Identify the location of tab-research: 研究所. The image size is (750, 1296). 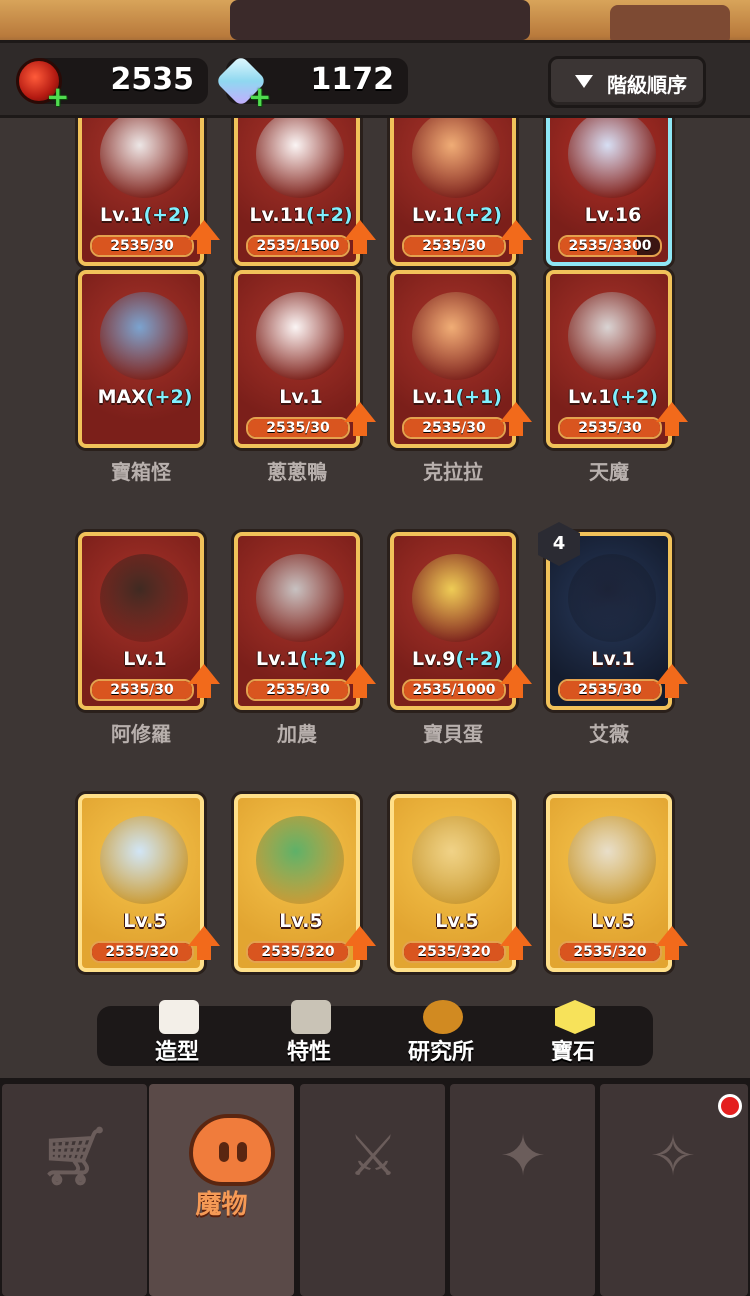
(441, 1033).